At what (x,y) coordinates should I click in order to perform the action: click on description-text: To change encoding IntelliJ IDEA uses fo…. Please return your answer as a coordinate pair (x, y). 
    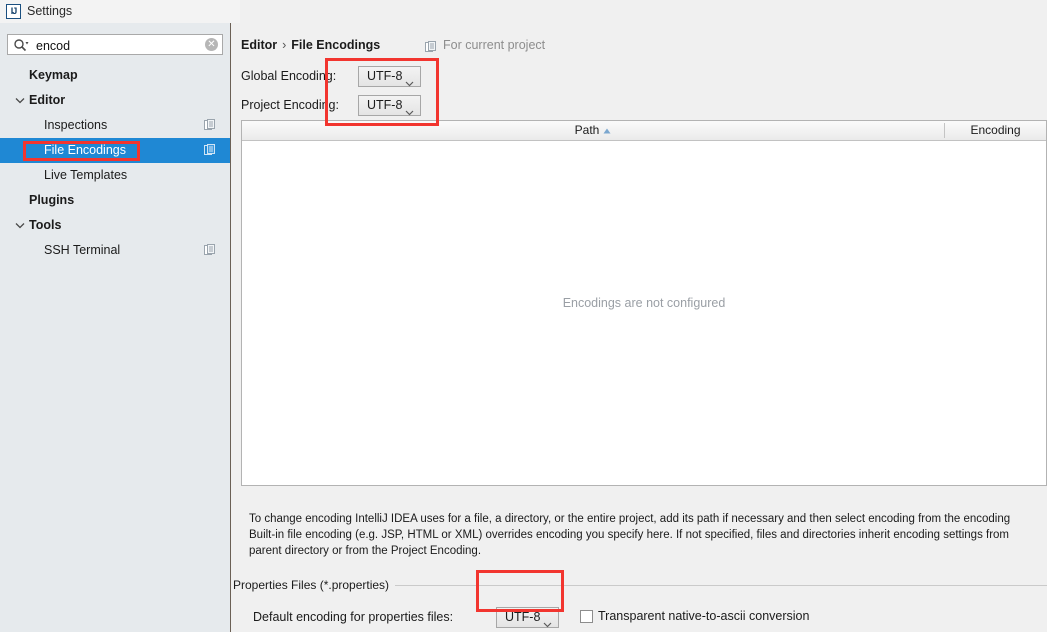
    Looking at the image, I should click on (648, 535).